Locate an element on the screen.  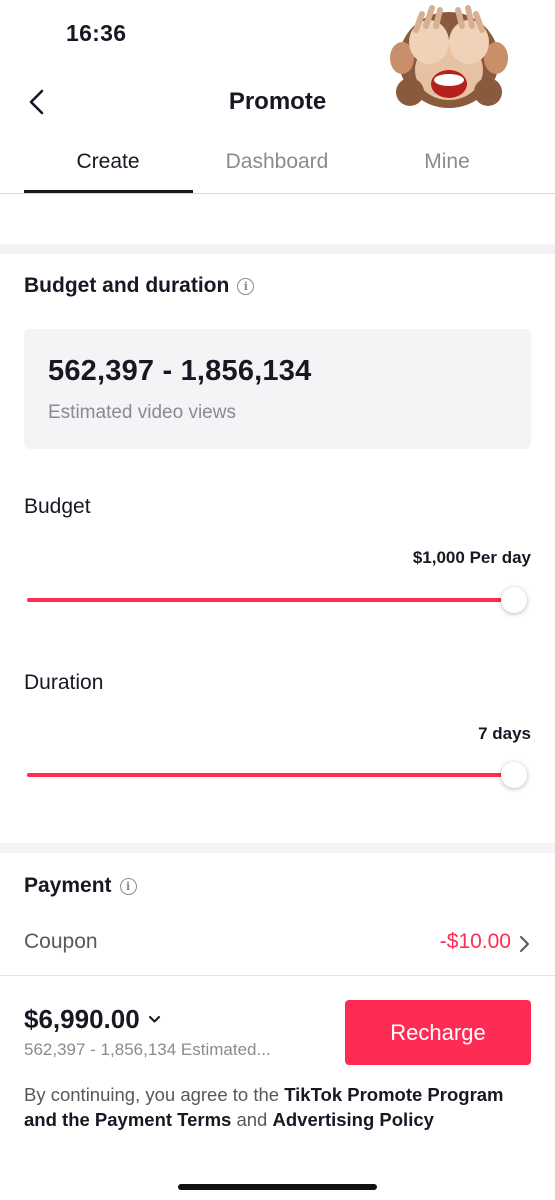
terms-prefix: By continuing, you agree to the is located at coordinates (154, 1094).